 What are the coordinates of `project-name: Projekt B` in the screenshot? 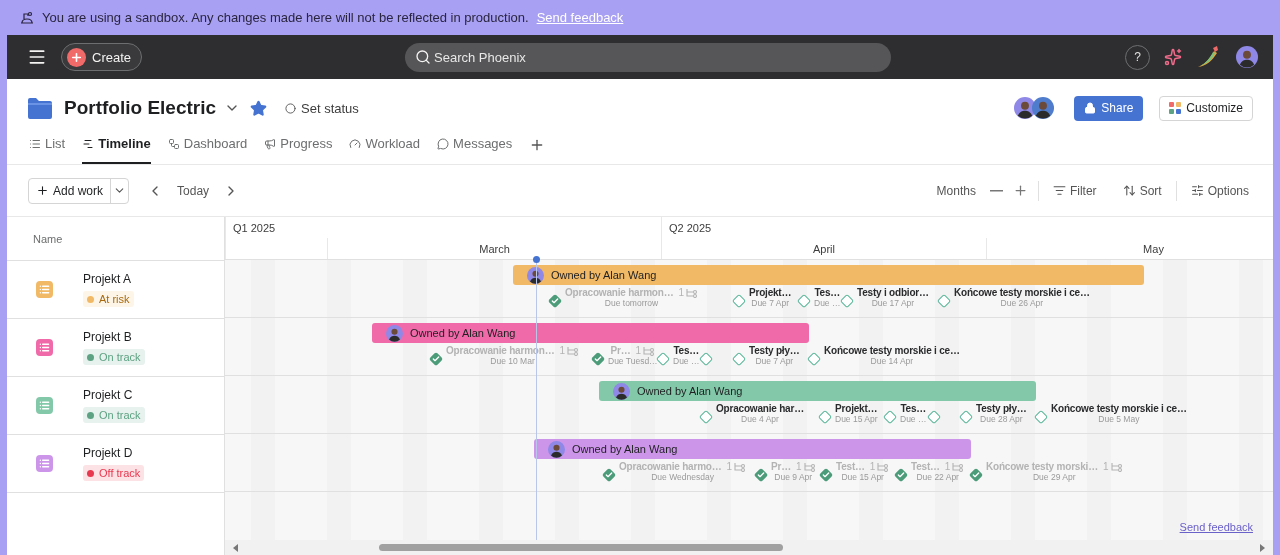 It's located at (107, 337).